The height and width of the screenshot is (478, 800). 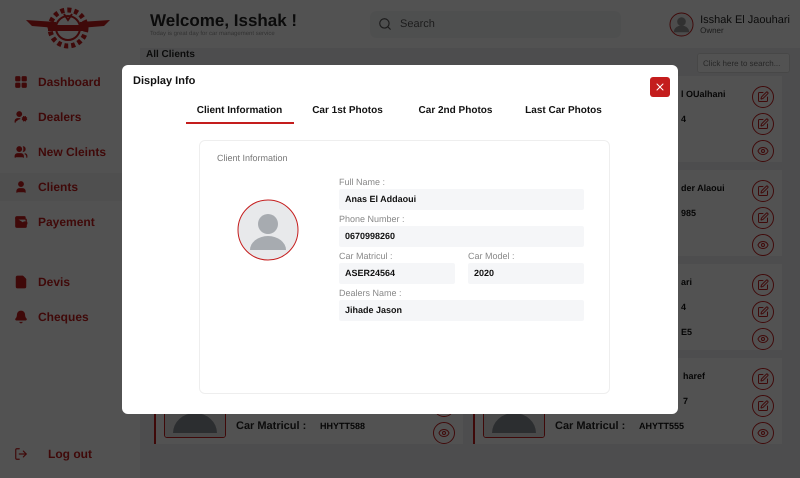 I want to click on field-label: Car Model :, so click(x=492, y=256).